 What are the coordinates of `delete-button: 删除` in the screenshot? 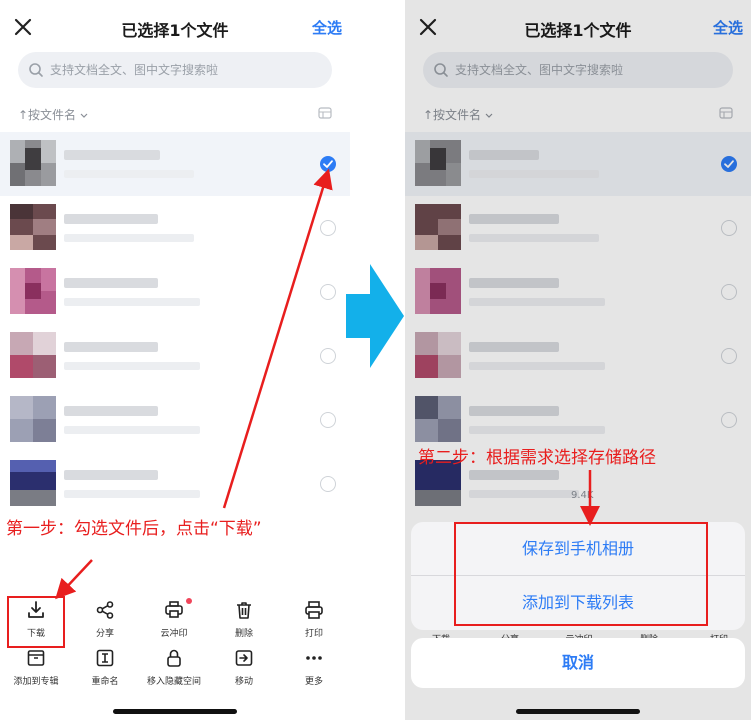 It's located at (244, 619).